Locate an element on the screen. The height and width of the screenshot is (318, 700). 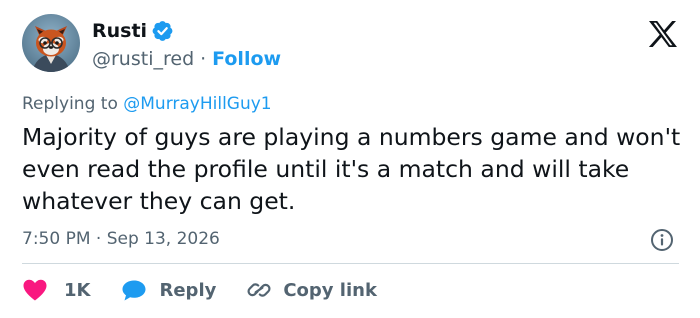
author-name-row: Rusti is located at coordinates (133, 31).